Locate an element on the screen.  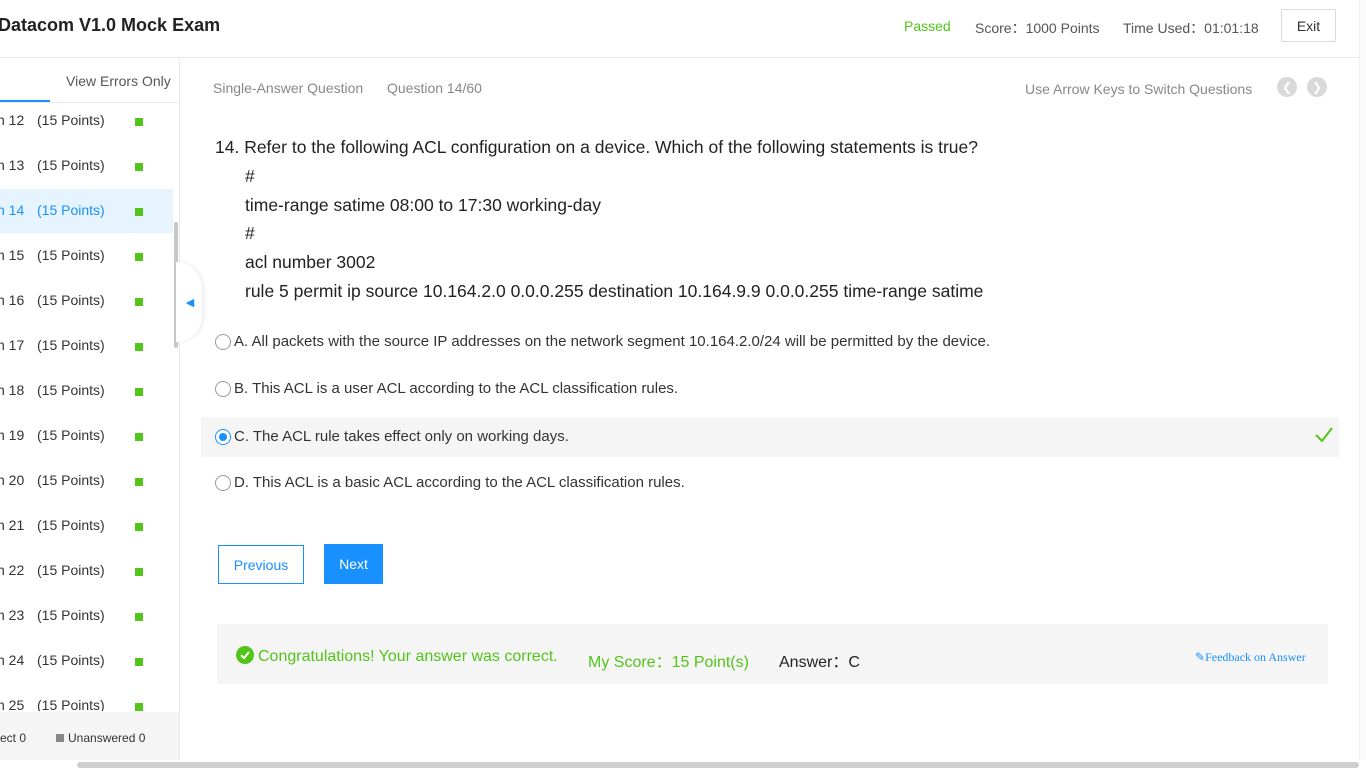
sidebar-question-item: n 17 (15 Points) is located at coordinates (86, 346).